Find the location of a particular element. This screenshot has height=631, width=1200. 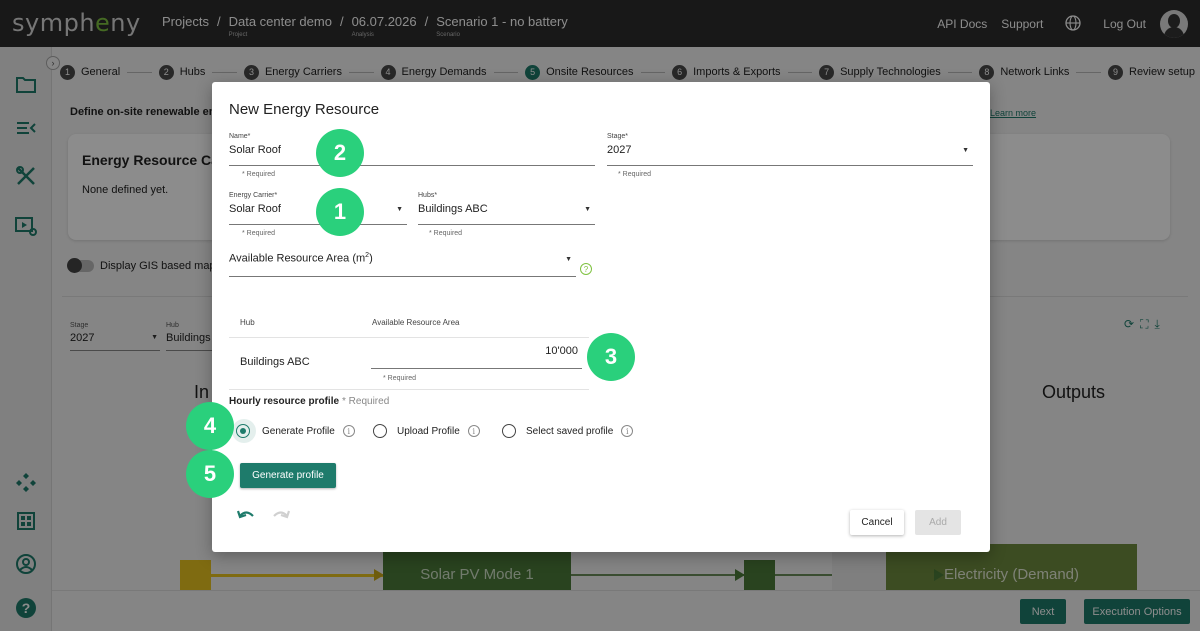

redo-icon is located at coordinates (281, 518).